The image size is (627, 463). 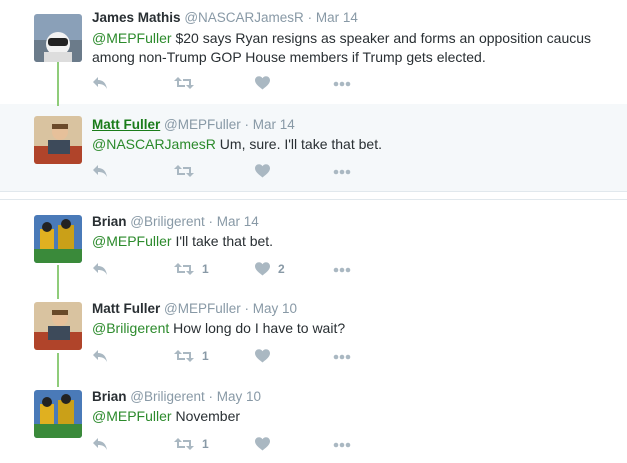 I want to click on like-button: 2, so click(x=270, y=269).